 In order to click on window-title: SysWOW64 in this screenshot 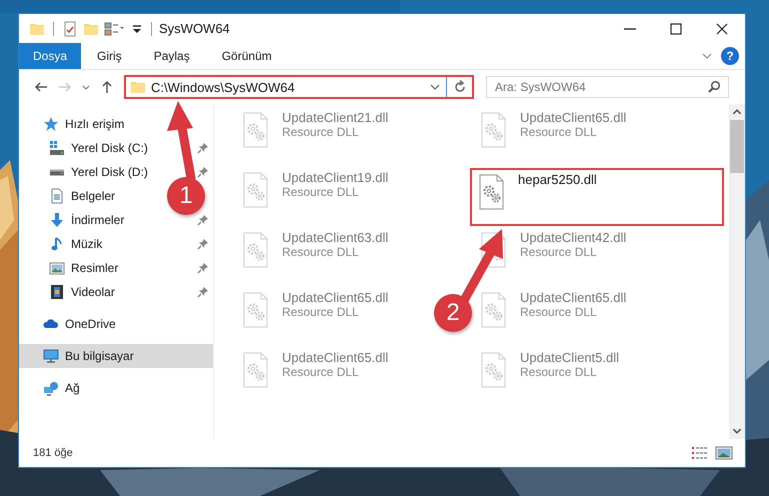, I will do `click(194, 28)`.